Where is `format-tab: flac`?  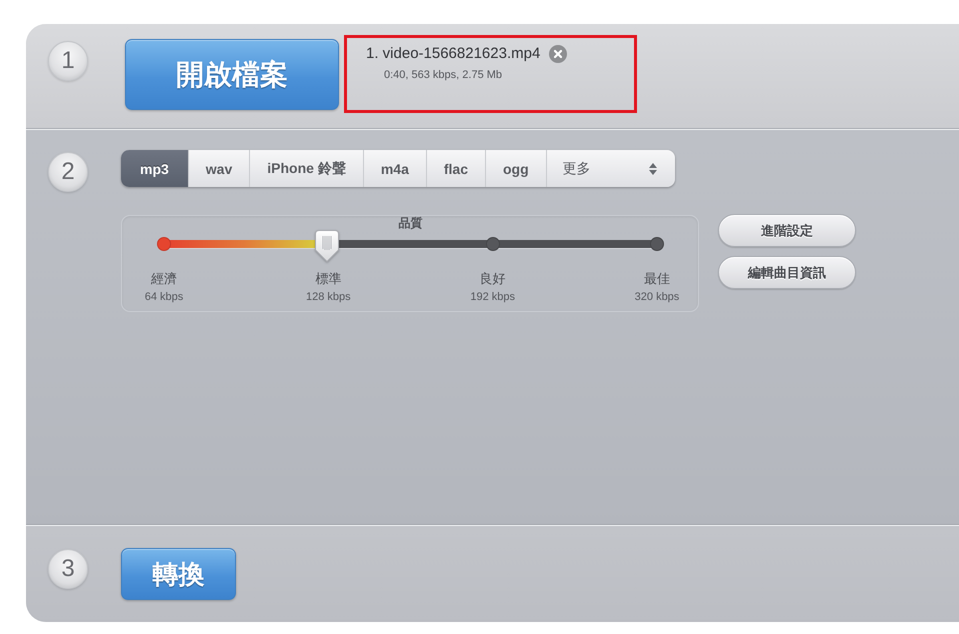 format-tab: flac is located at coordinates (455, 168).